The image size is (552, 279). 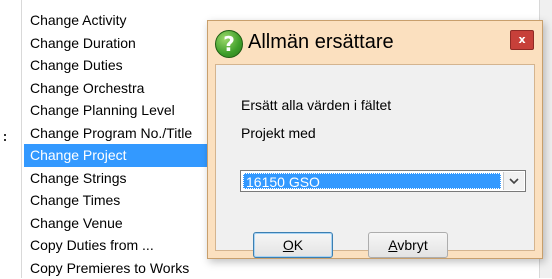 I want to click on list-item-change-duties: Change Duties, so click(x=124, y=65).